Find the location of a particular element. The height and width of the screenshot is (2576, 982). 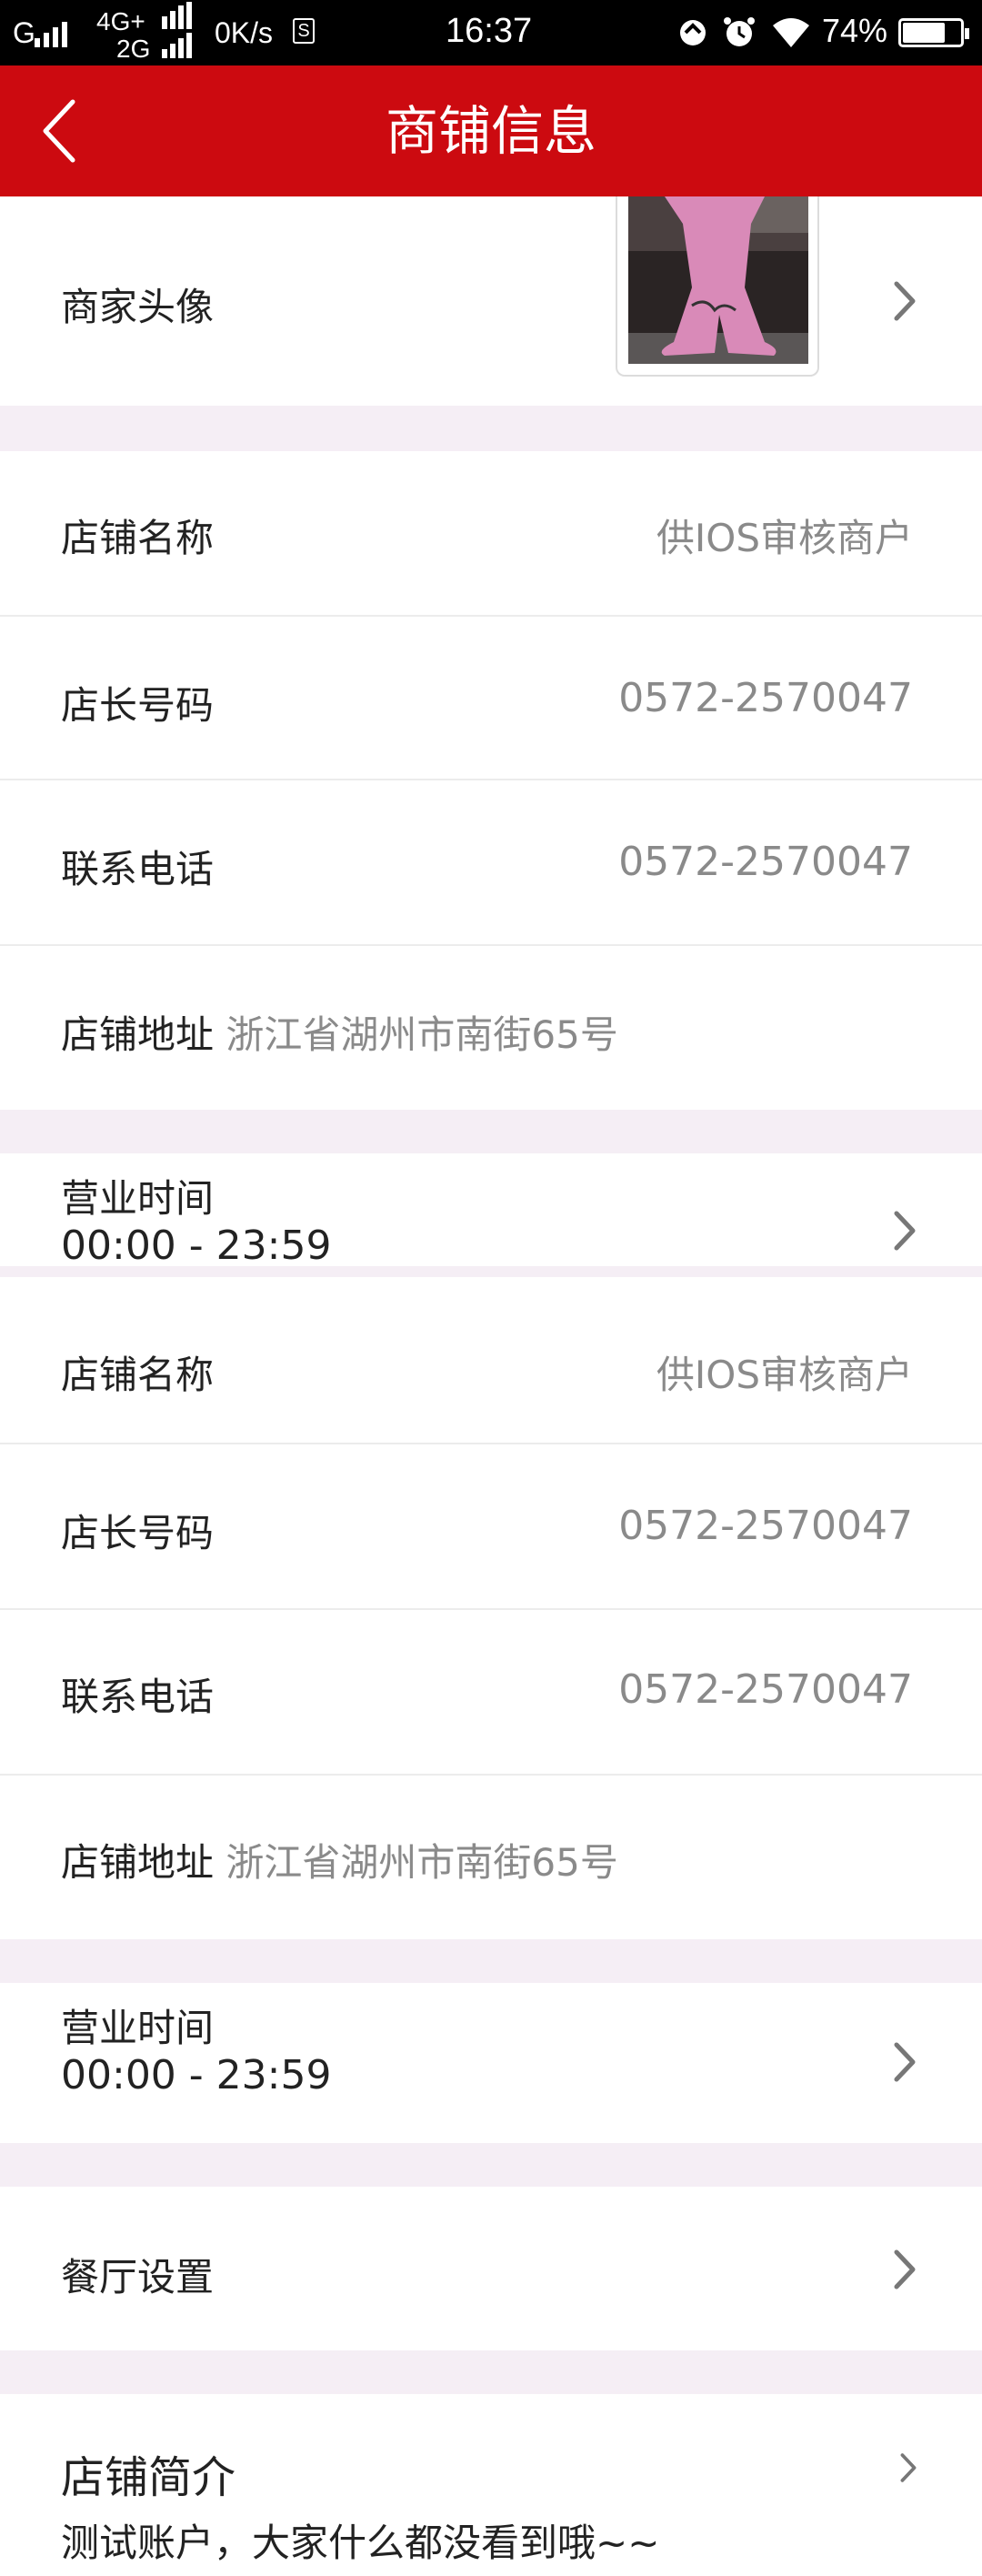

clock-time: 16:37 is located at coordinates (489, 31).